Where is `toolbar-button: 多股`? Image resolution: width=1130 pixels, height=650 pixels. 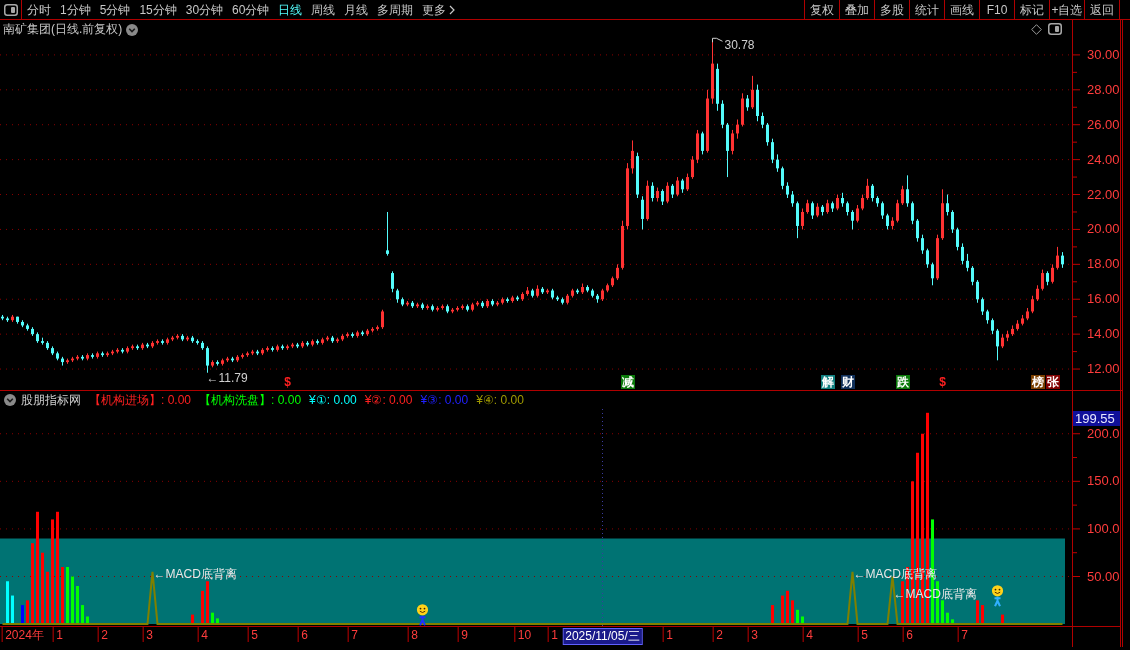 toolbar-button: 多股 is located at coordinates (891, 9).